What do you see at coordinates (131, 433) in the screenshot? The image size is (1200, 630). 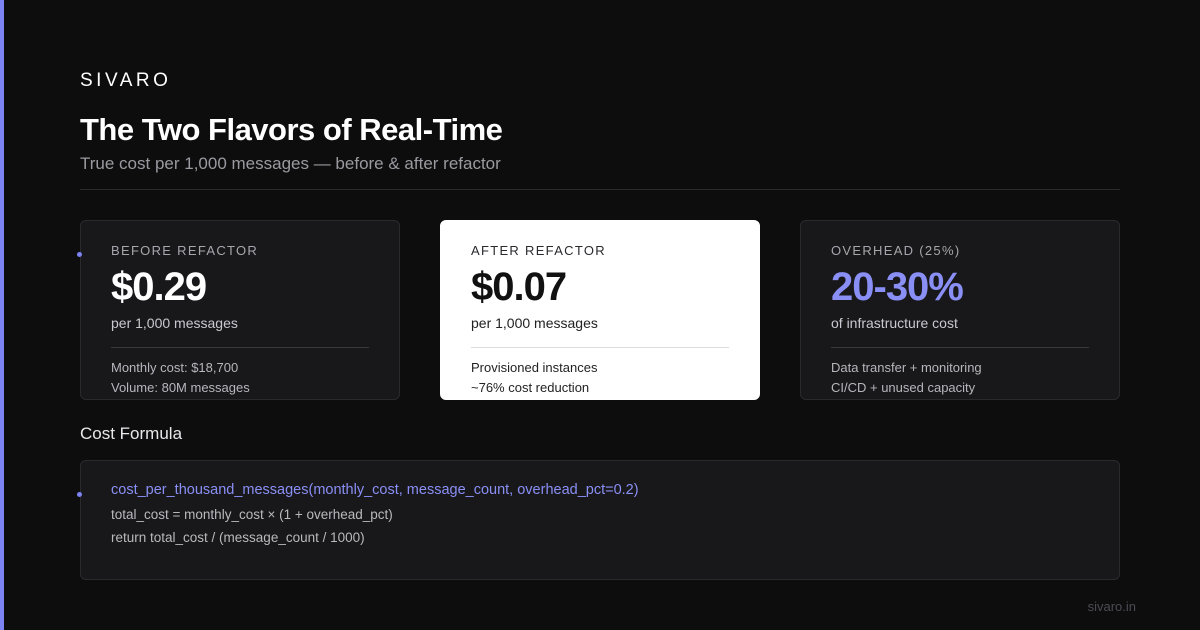 I see `formula-section-title: Cost Formula` at bounding box center [131, 433].